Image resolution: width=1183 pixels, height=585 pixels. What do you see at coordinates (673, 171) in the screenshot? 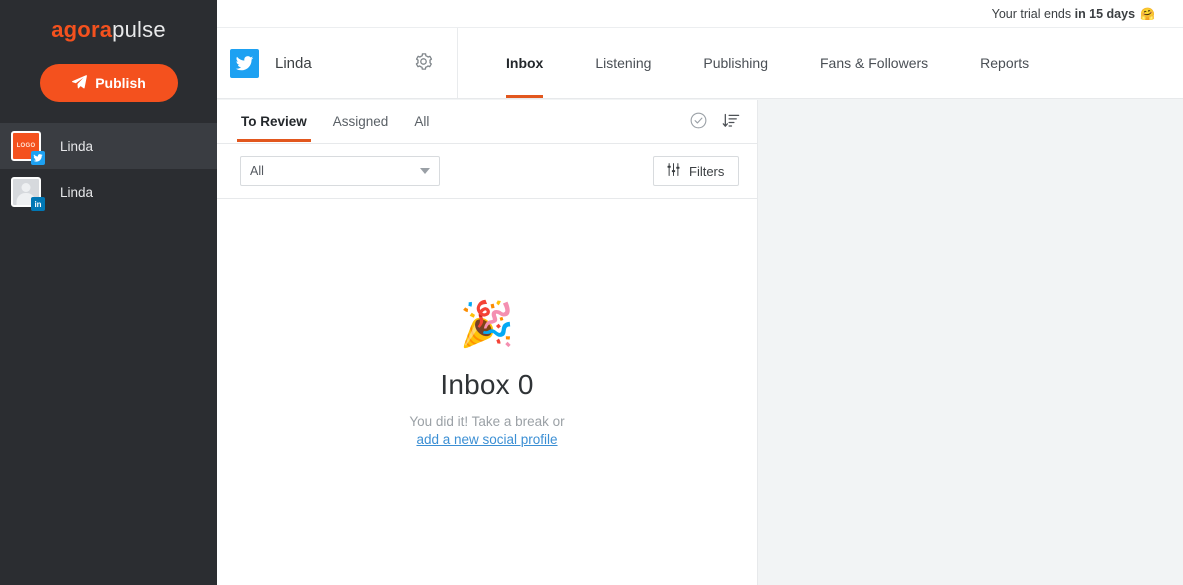
I see `sliders-icon` at bounding box center [673, 171].